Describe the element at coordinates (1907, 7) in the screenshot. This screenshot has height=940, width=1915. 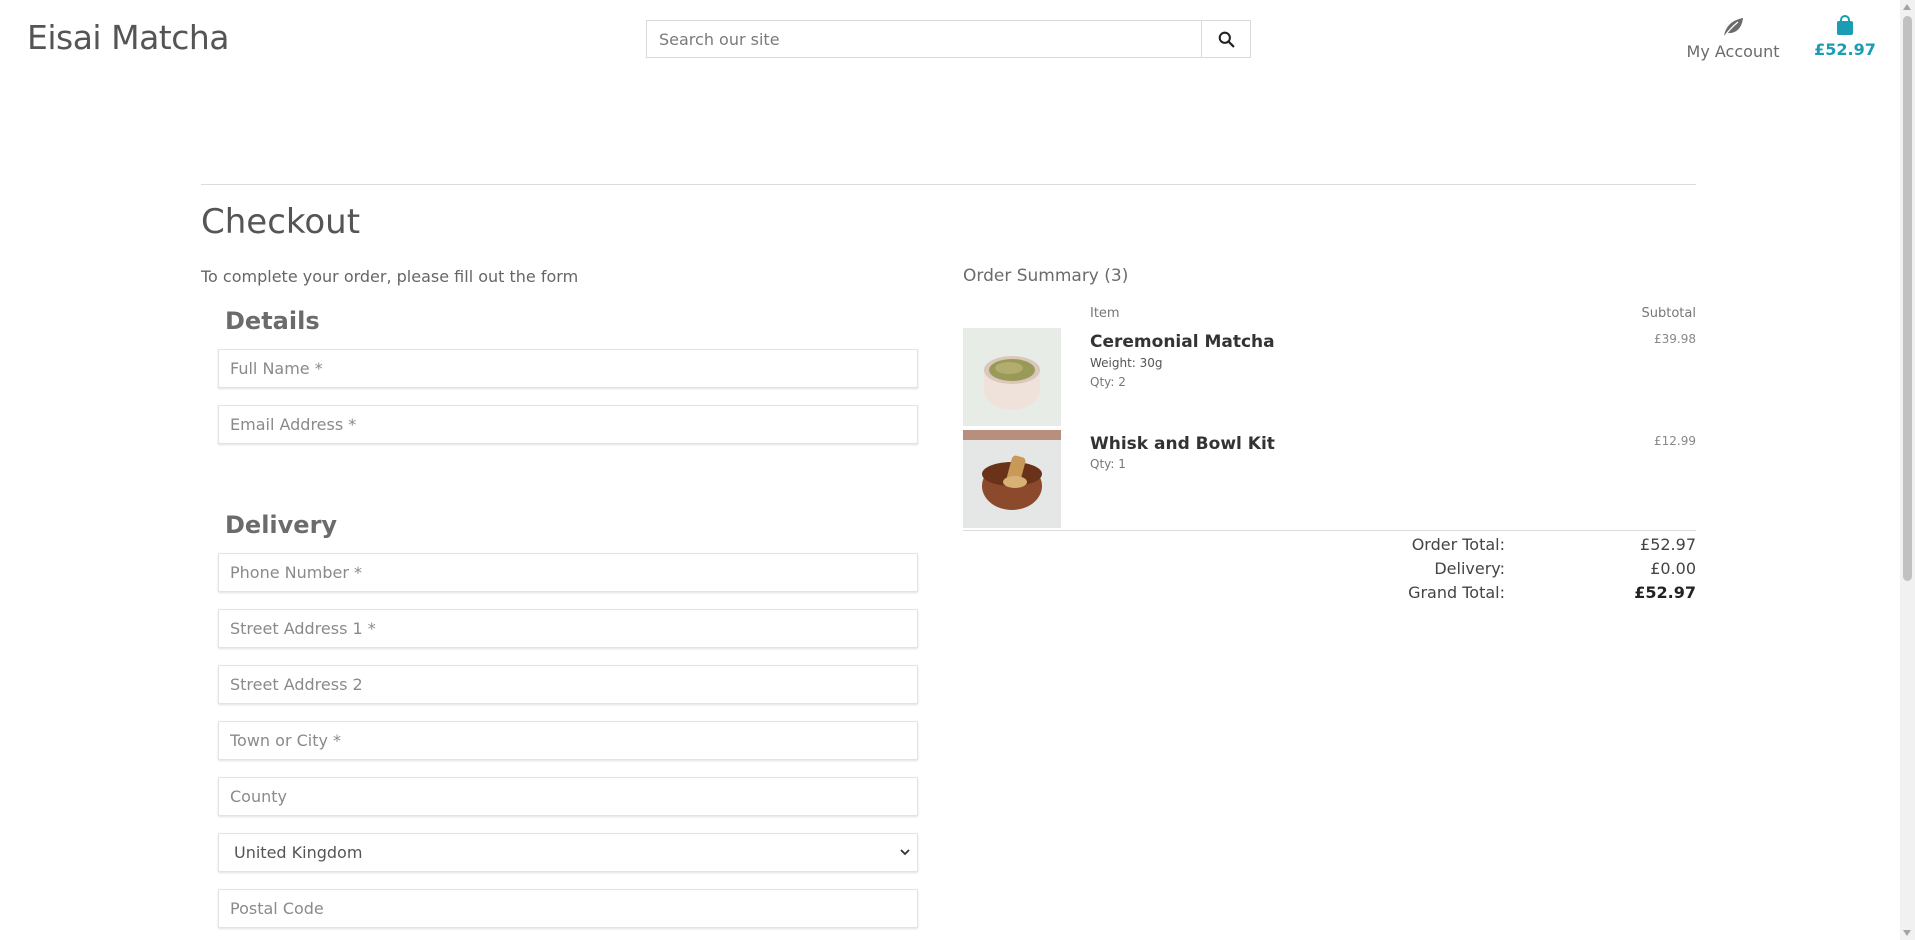
I see `scroll-up-arrow` at that location.